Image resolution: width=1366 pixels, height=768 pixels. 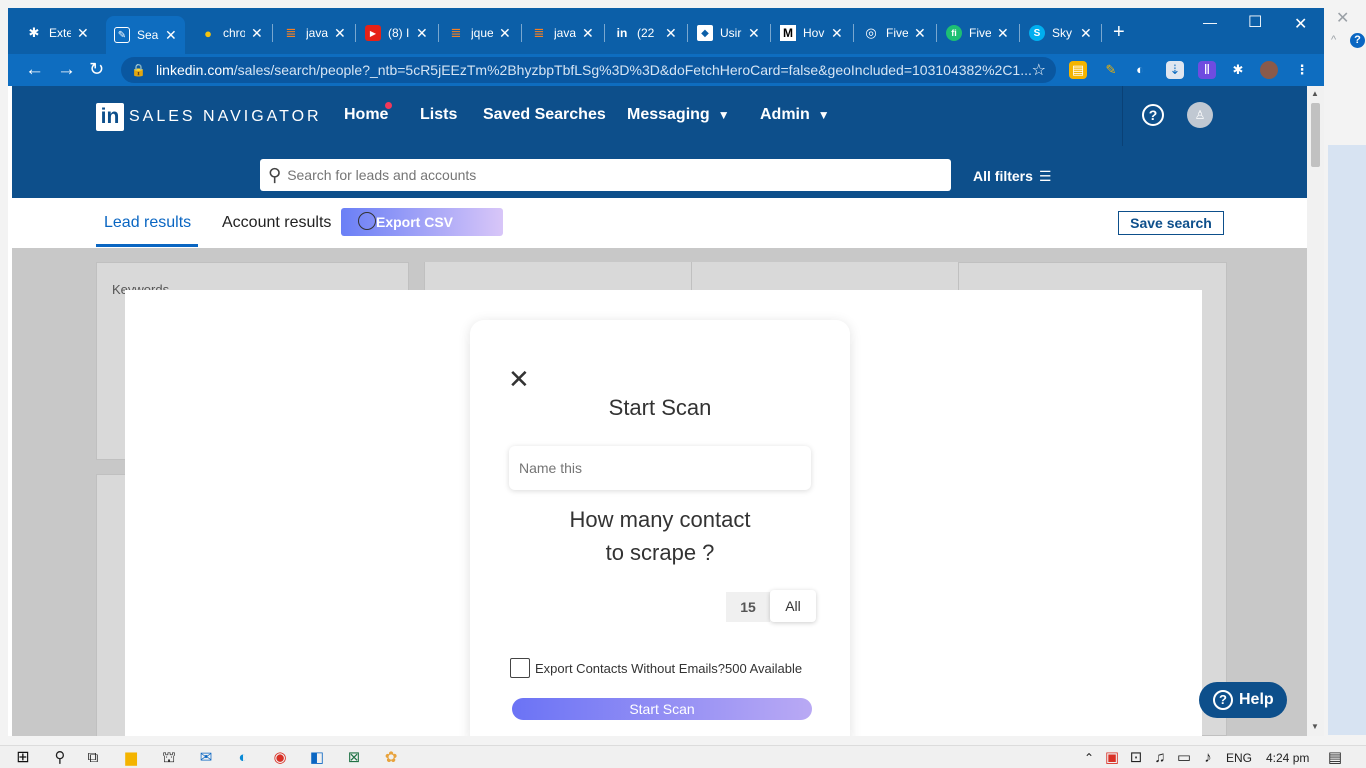 I want to click on paint-icon: ✿, so click(x=391, y=758).